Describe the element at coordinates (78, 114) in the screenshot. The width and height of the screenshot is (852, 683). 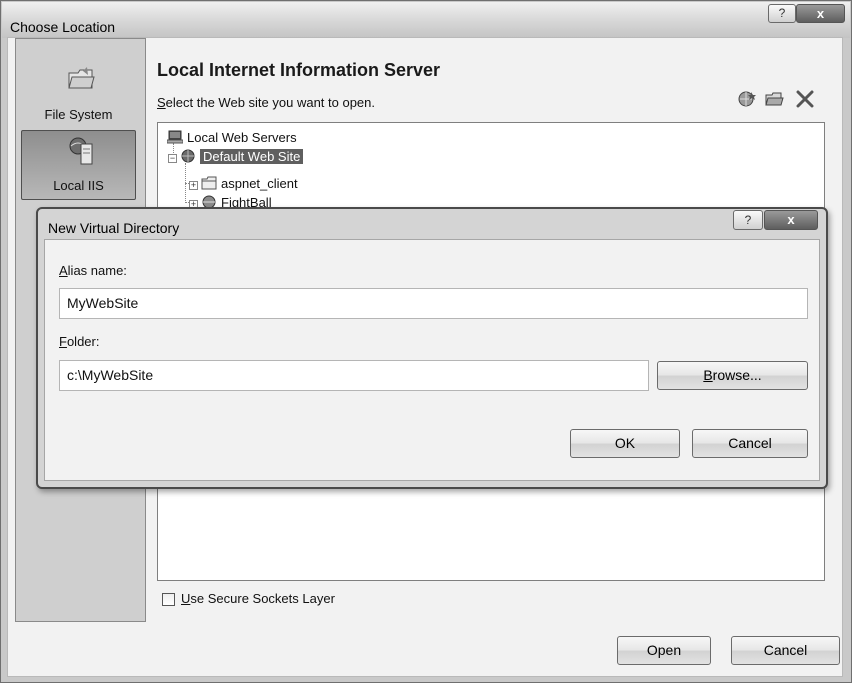
I see `nav-item-label: File System` at that location.